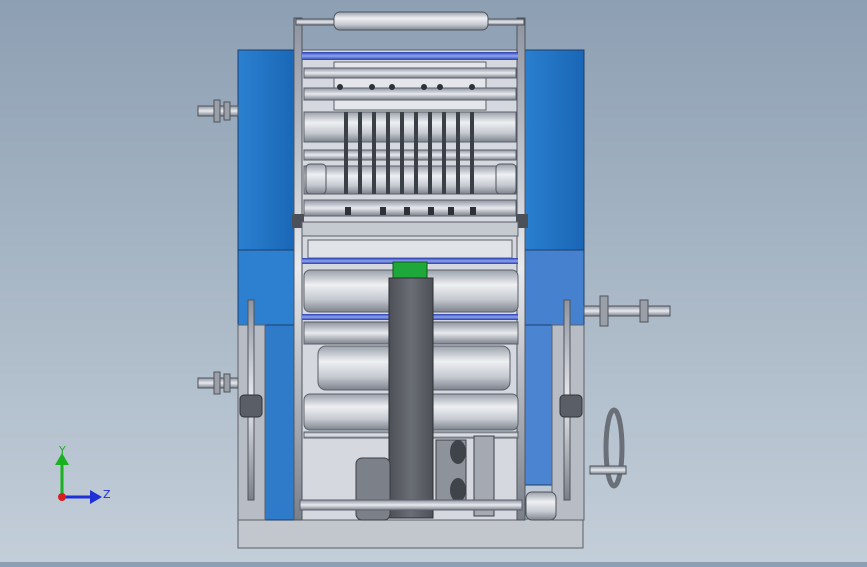  What do you see at coordinates (410, 270) in the screenshot?
I see `green-block` at bounding box center [410, 270].